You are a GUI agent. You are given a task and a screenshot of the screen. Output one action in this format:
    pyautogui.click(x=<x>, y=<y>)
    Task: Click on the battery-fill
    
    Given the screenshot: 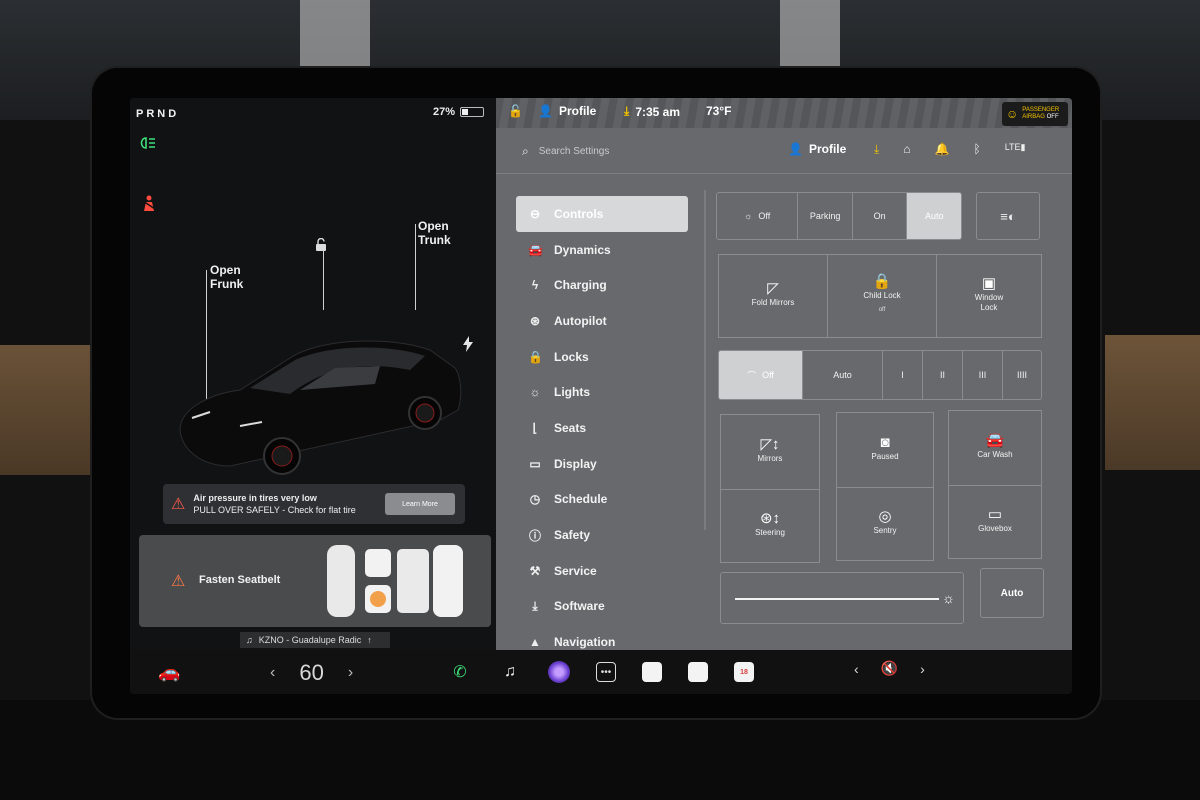 What is the action you would take?
    pyautogui.click(x=465, y=112)
    